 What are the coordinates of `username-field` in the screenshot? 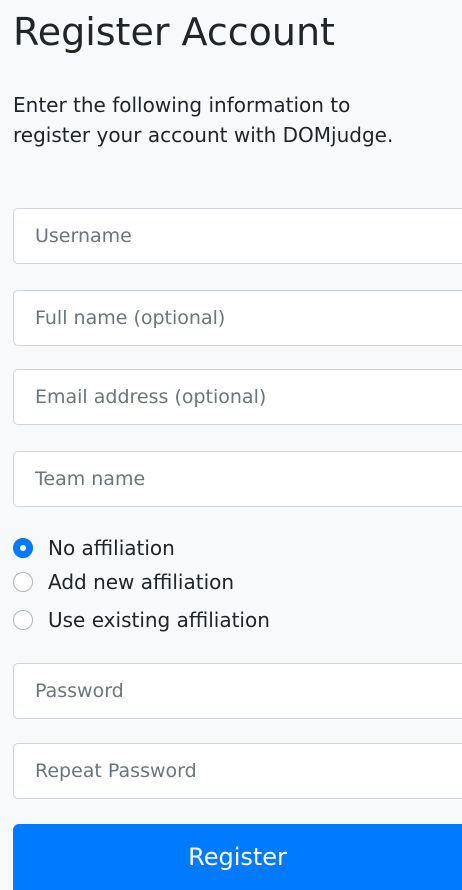 It's located at (237, 236).